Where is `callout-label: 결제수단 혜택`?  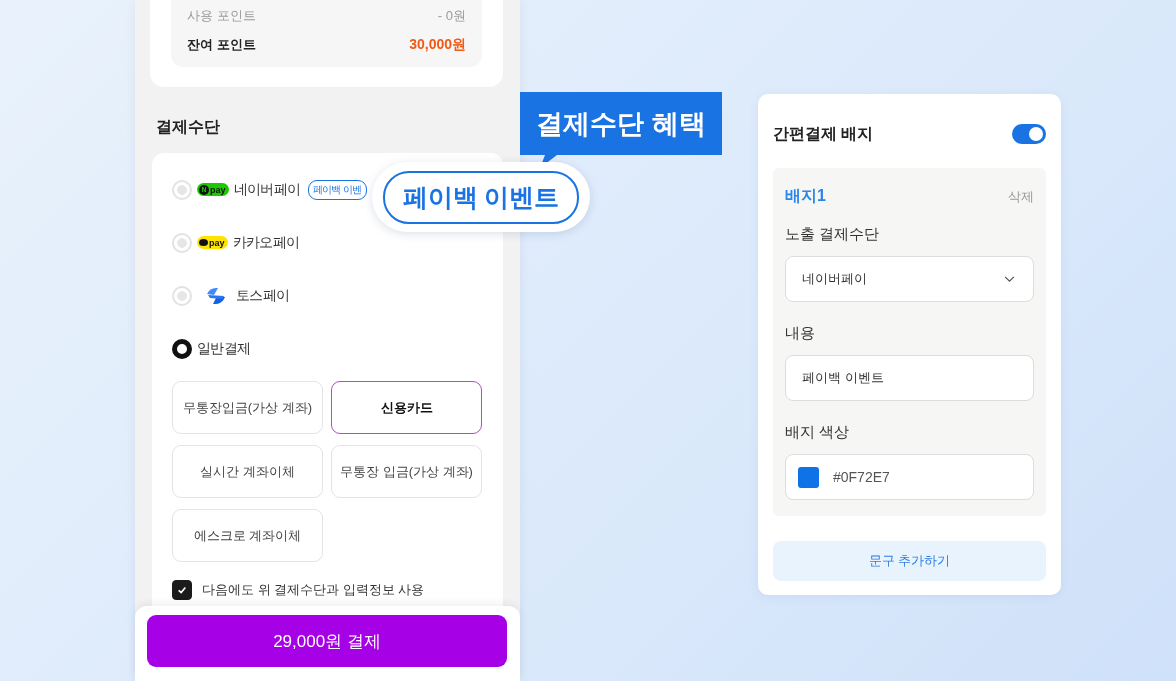 callout-label: 결제수단 혜택 is located at coordinates (621, 123).